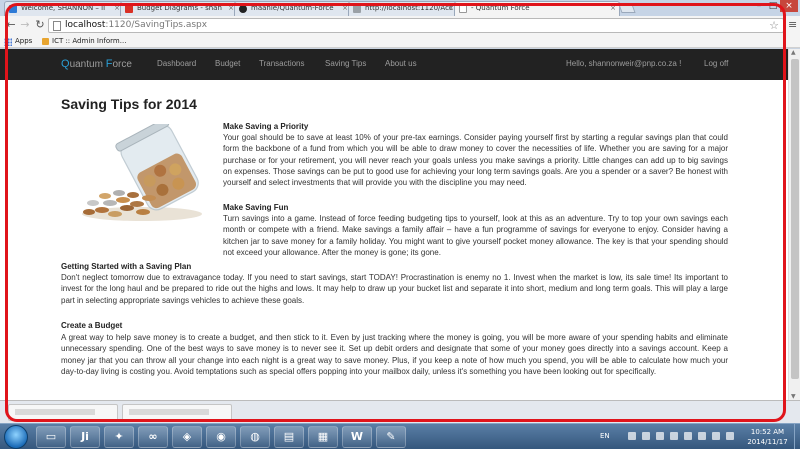 This screenshot has width=800, height=449. What do you see at coordinates (122, 64) in the screenshot?
I see `brand-text: orce` at bounding box center [122, 64].